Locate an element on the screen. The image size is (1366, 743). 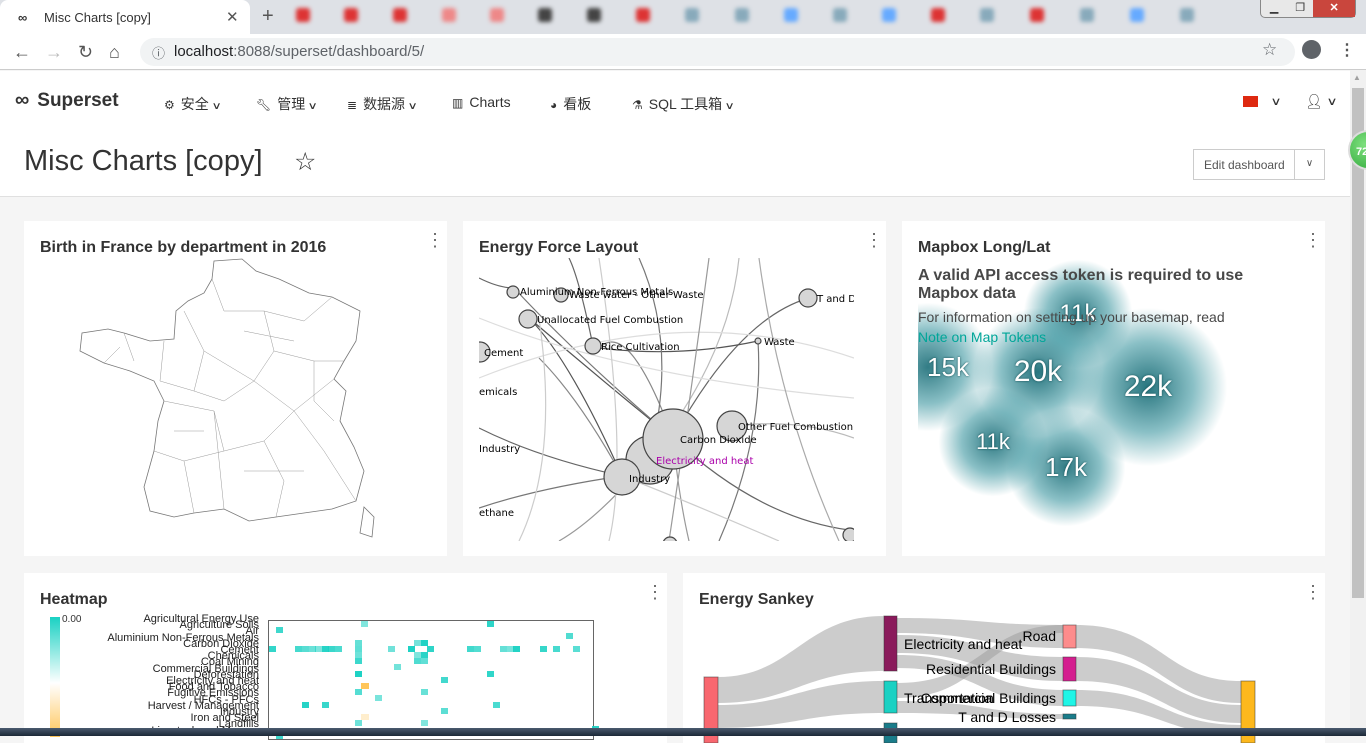
more-icon: ⋮ is located at coordinates (1347, 50).